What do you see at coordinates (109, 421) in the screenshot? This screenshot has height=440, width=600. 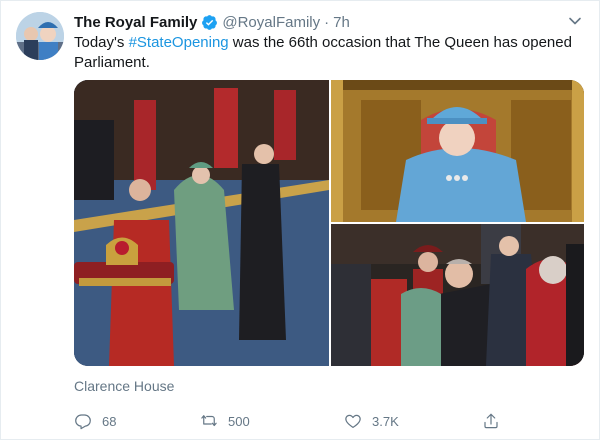 I see `reply-count: 68` at bounding box center [109, 421].